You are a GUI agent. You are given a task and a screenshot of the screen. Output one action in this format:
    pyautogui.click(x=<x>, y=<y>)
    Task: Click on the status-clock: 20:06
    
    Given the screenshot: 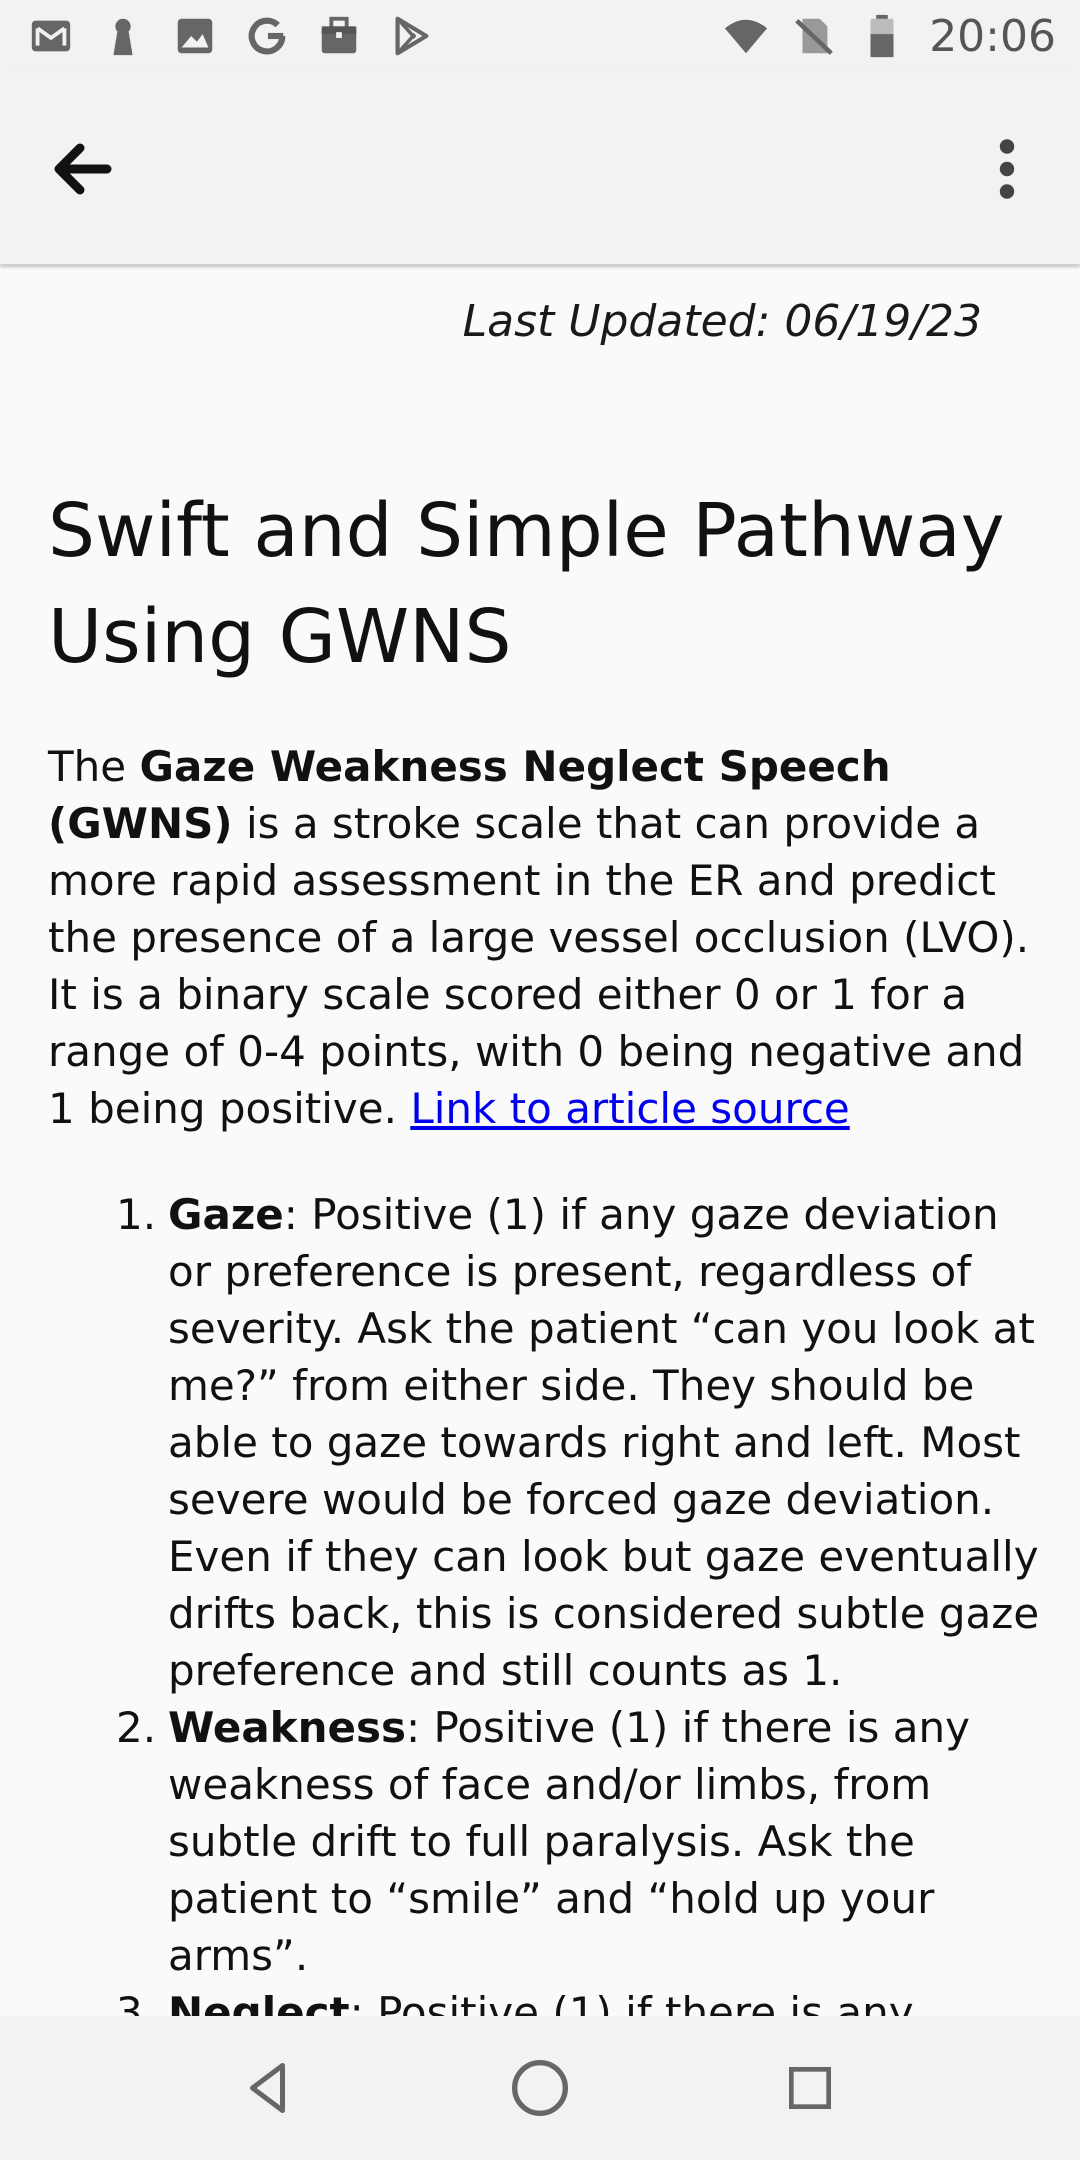 What is the action you would take?
    pyautogui.click(x=992, y=36)
    